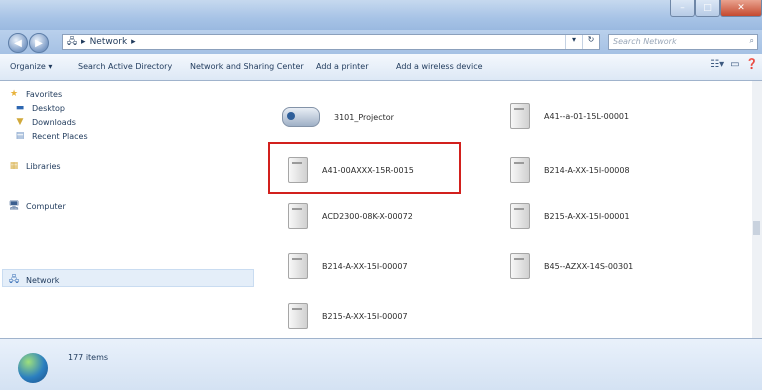 This screenshot has height=390, width=762. I want to click on nav-label: Downloads, so click(54, 122).